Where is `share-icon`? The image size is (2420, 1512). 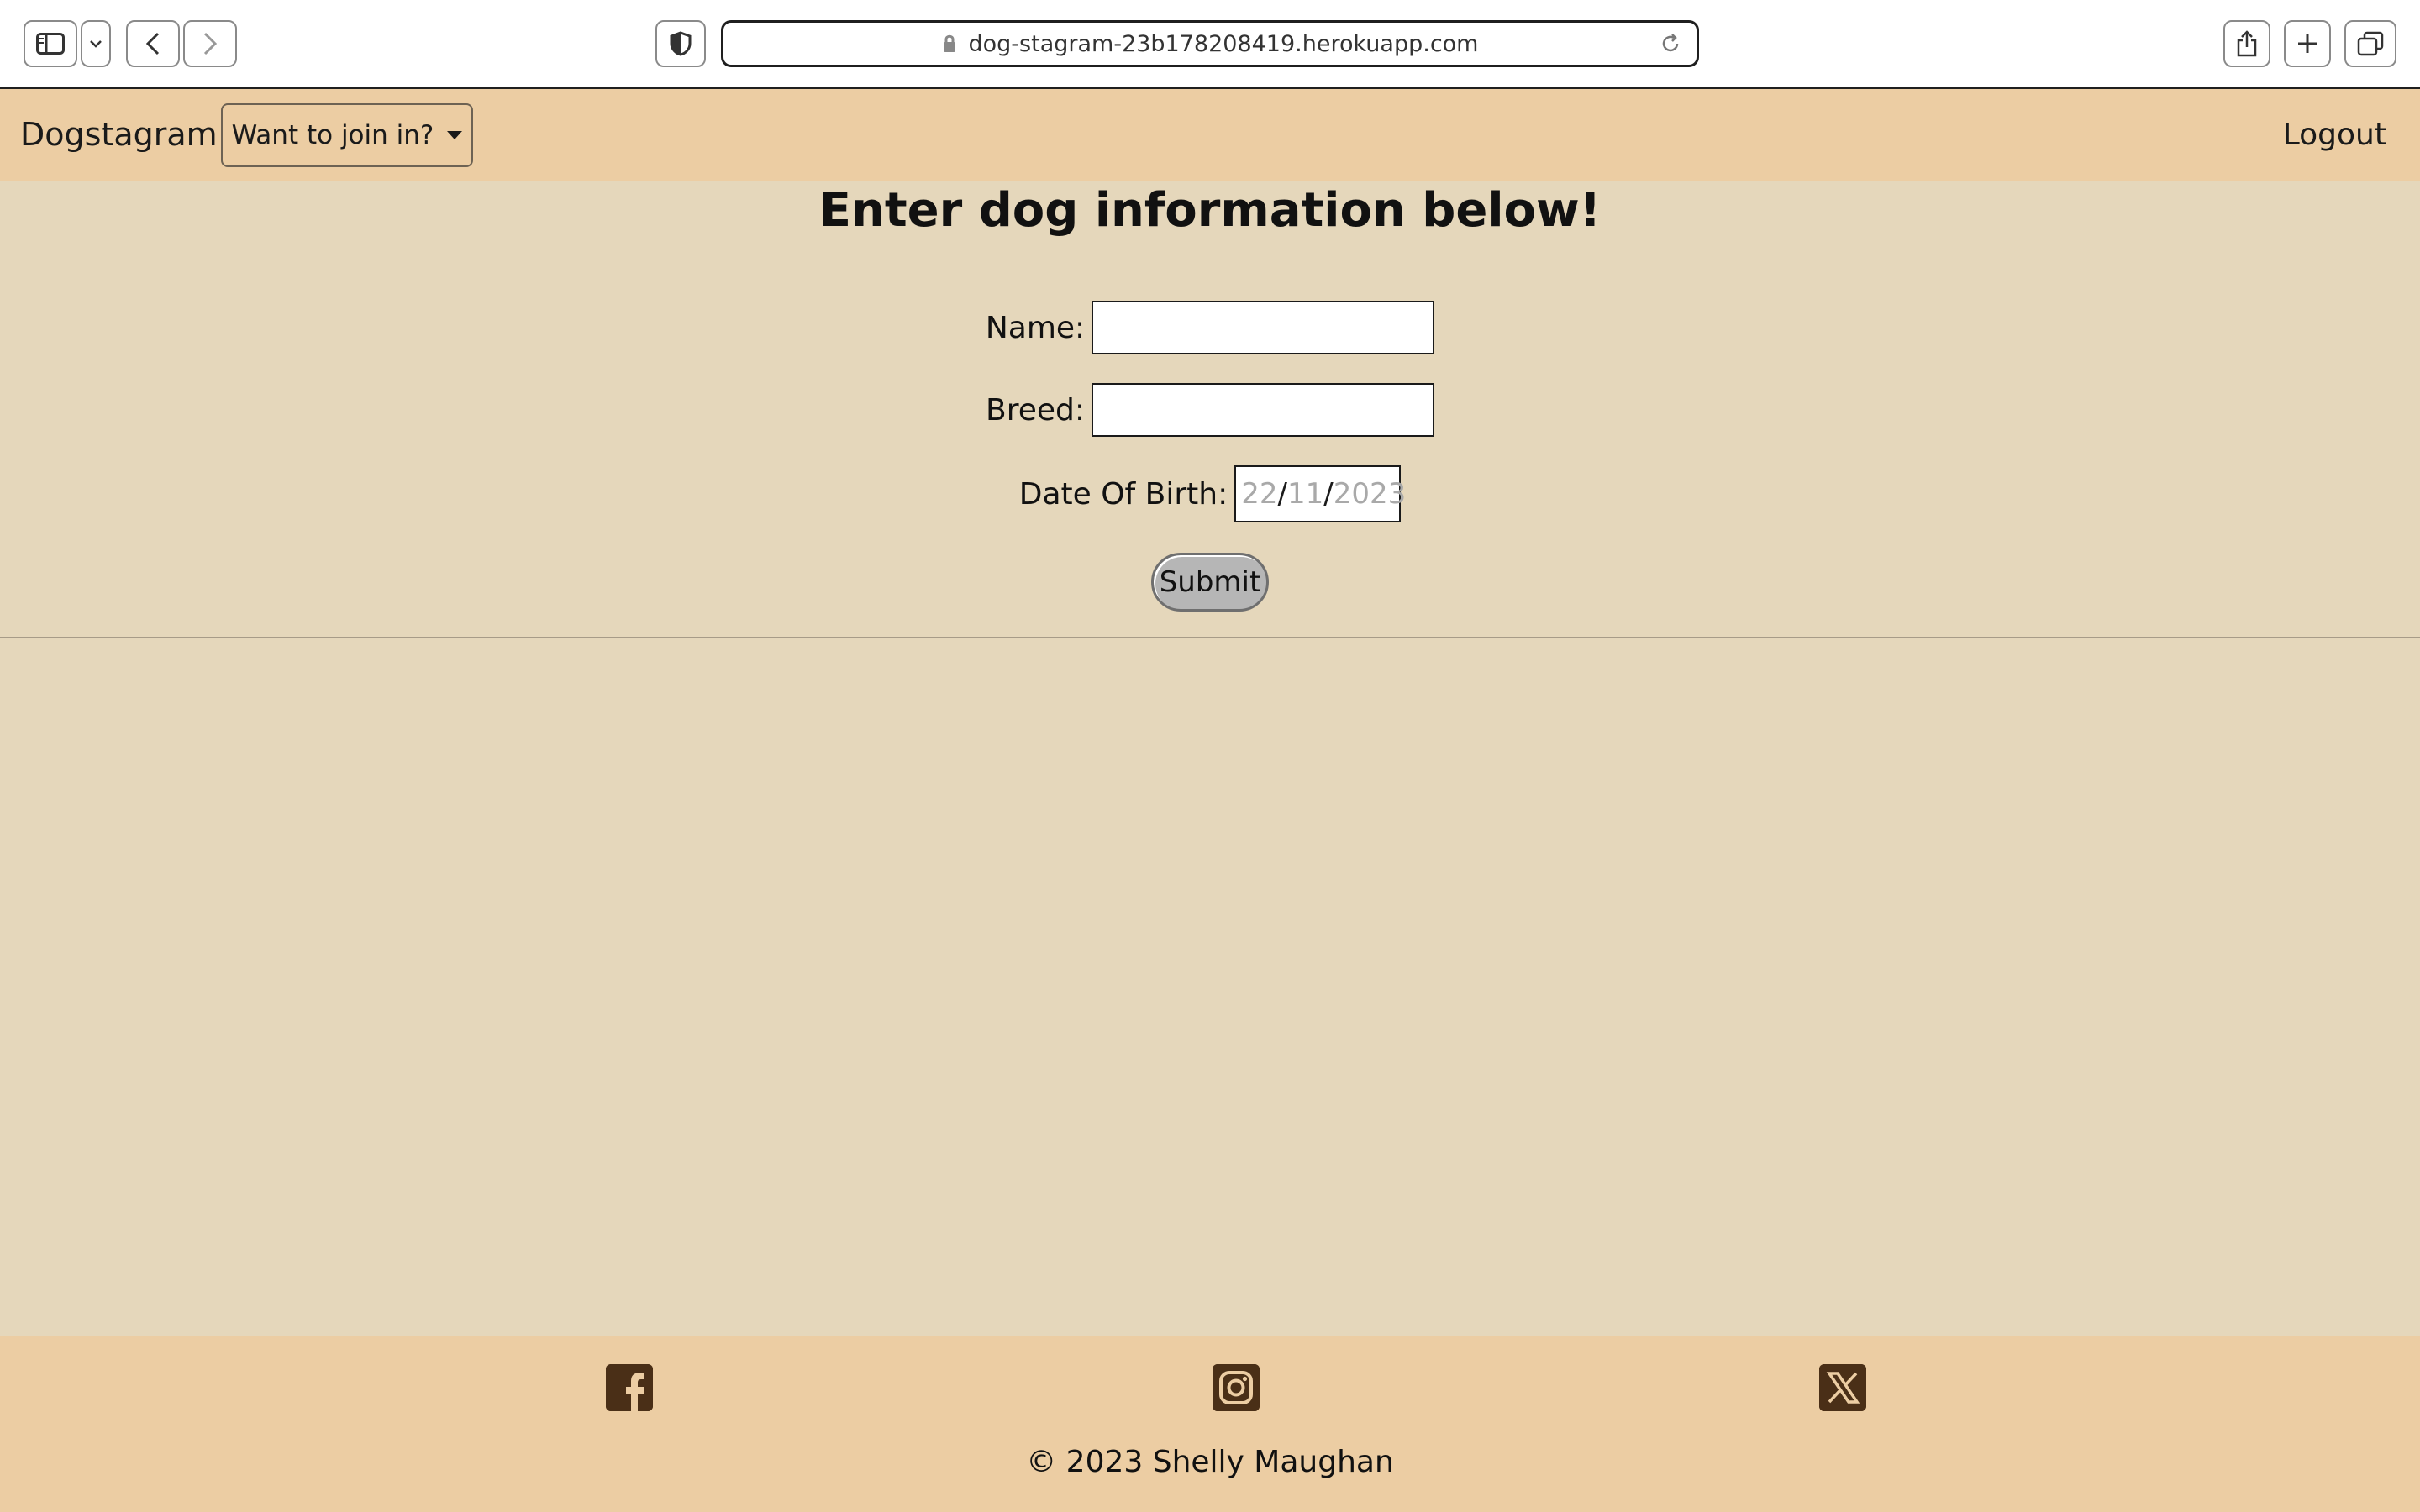
share-icon is located at coordinates (2247, 43).